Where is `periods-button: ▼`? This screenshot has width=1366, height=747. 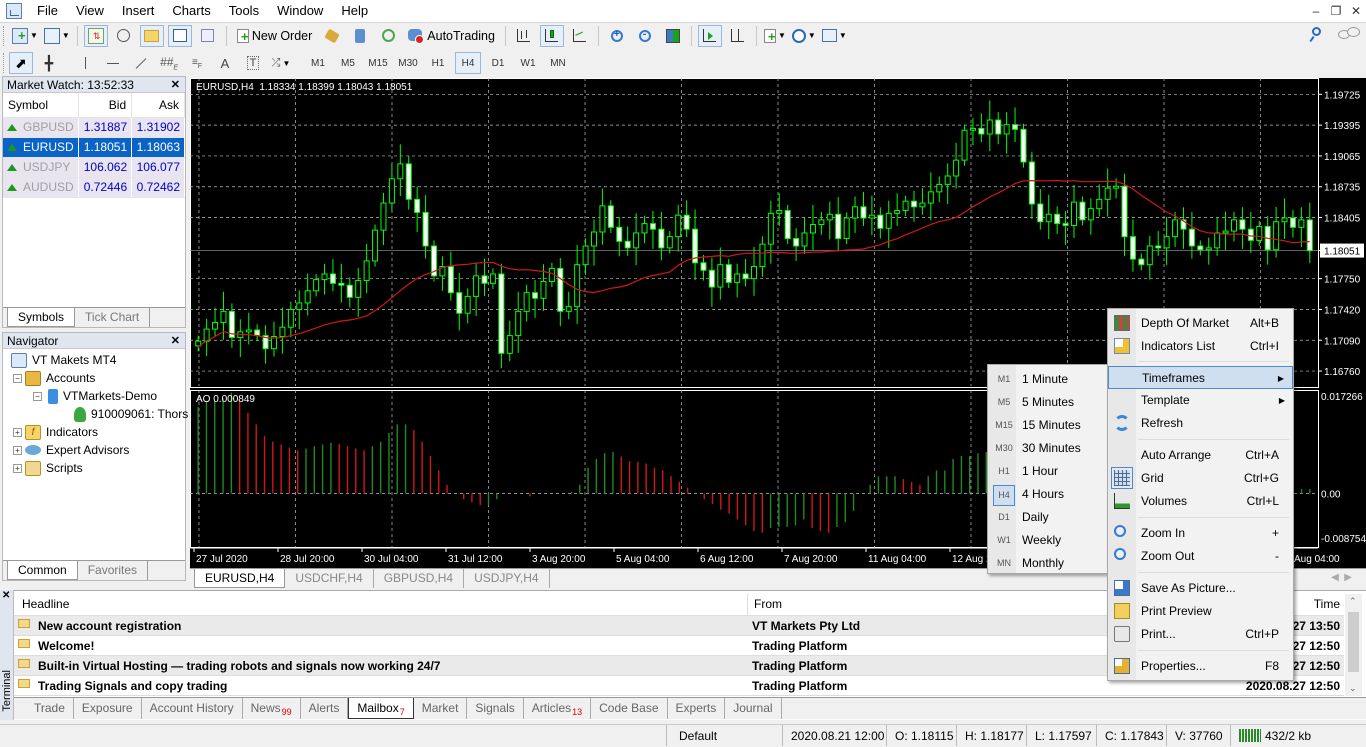 periods-button: ▼ is located at coordinates (804, 36).